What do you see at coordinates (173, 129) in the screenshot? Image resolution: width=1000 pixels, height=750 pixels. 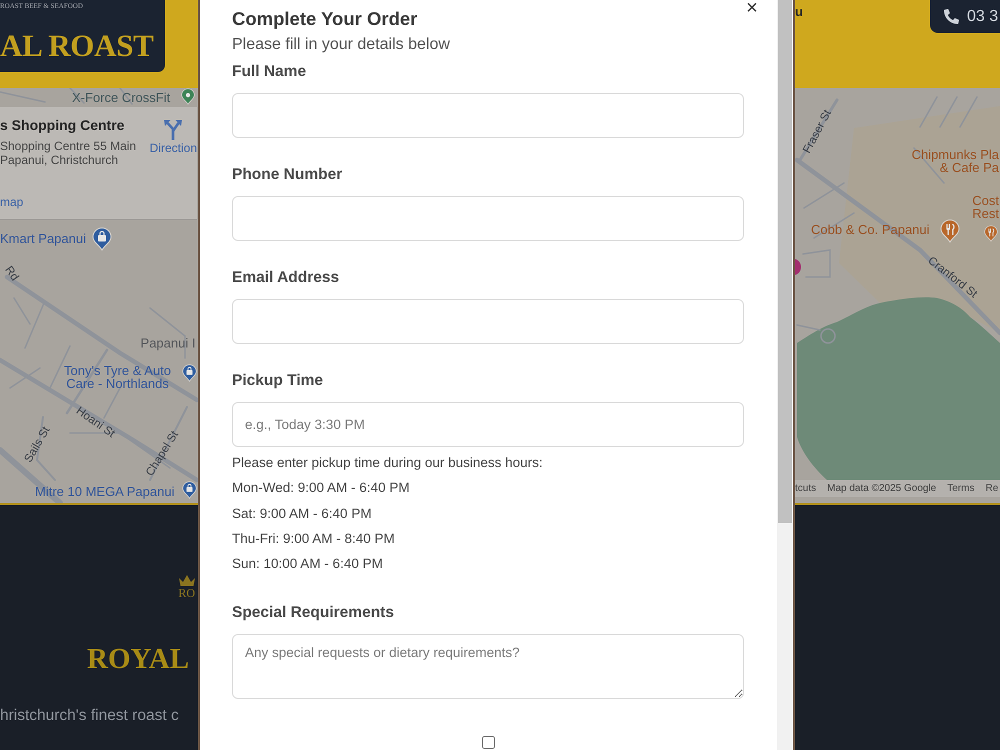 I see `directions-icon` at bounding box center [173, 129].